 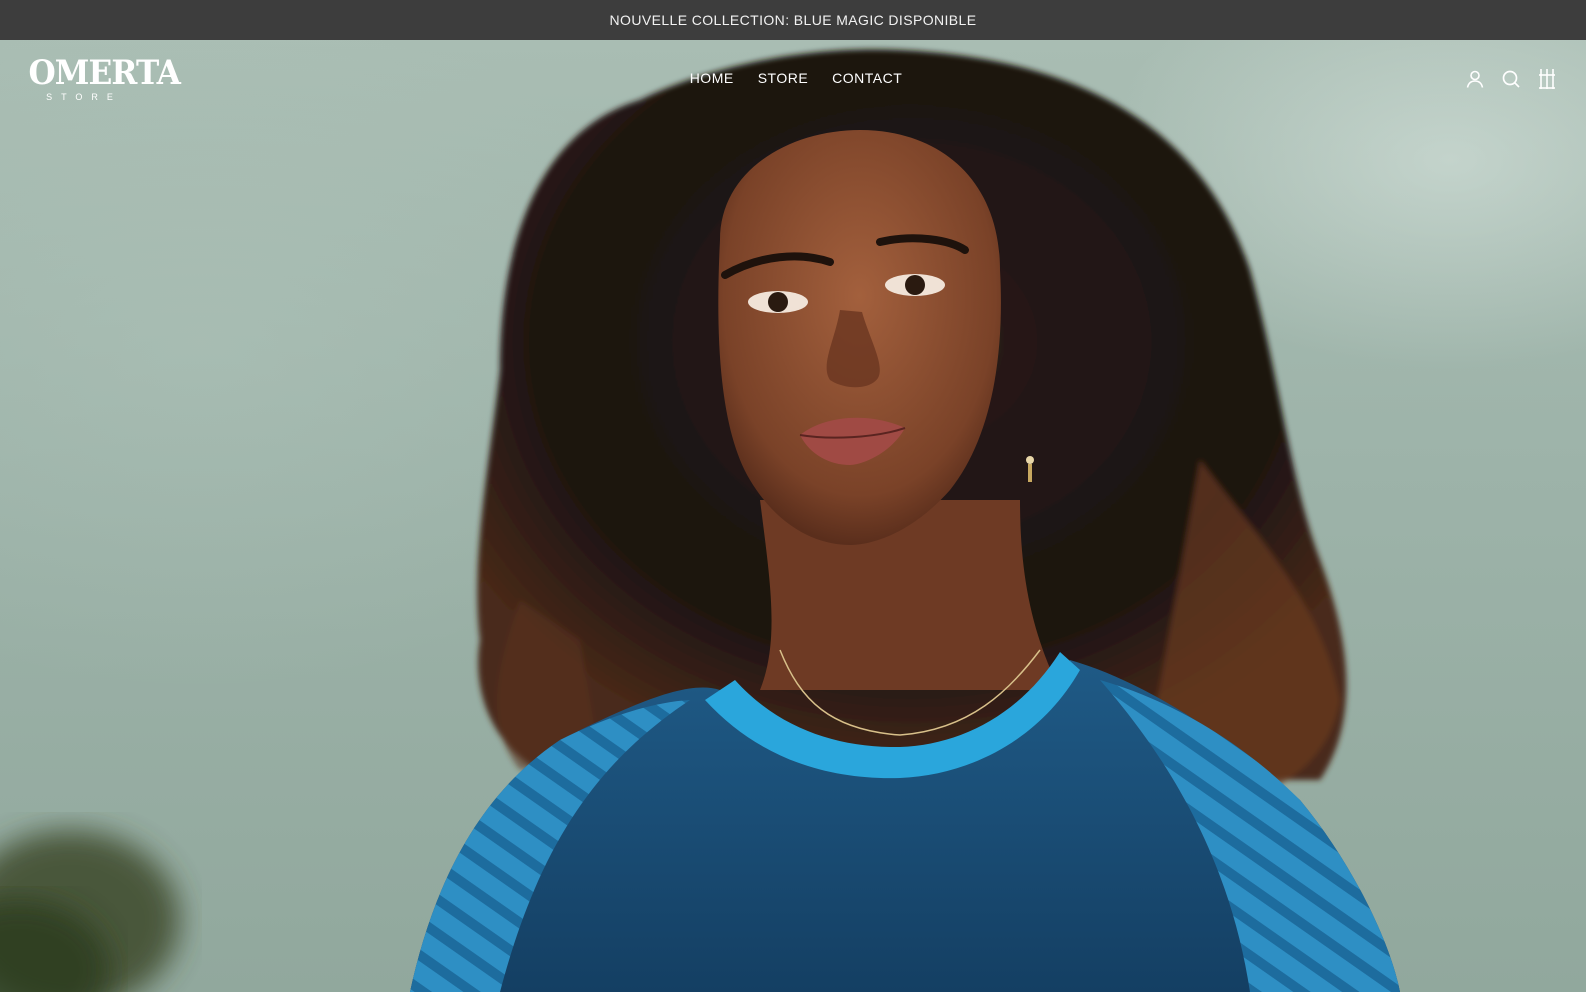 I want to click on site-header: OMERTA STORE HOME STORE CONTACT, so click(x=793, y=80).